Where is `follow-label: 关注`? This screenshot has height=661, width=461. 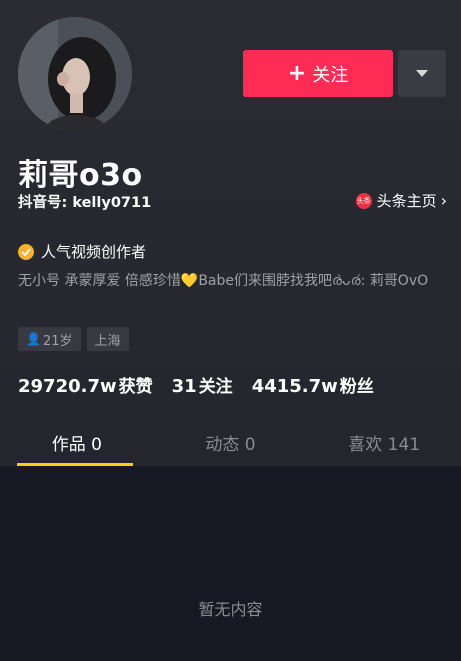 follow-label: 关注 is located at coordinates (330, 75).